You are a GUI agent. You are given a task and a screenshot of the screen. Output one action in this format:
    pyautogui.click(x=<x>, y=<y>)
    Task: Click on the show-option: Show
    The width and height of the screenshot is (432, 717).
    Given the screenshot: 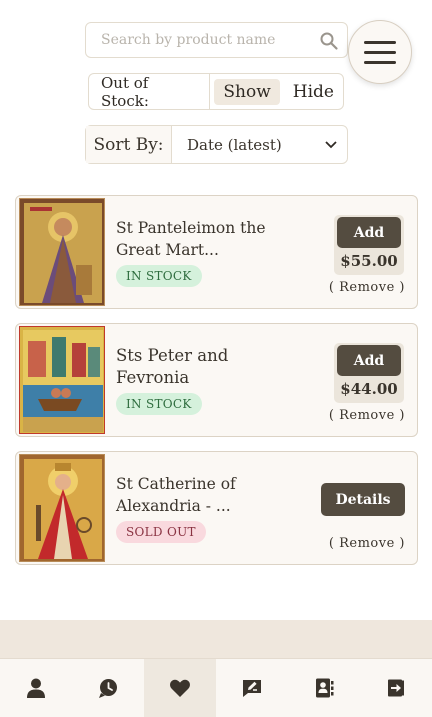 What is the action you would take?
    pyautogui.click(x=247, y=91)
    